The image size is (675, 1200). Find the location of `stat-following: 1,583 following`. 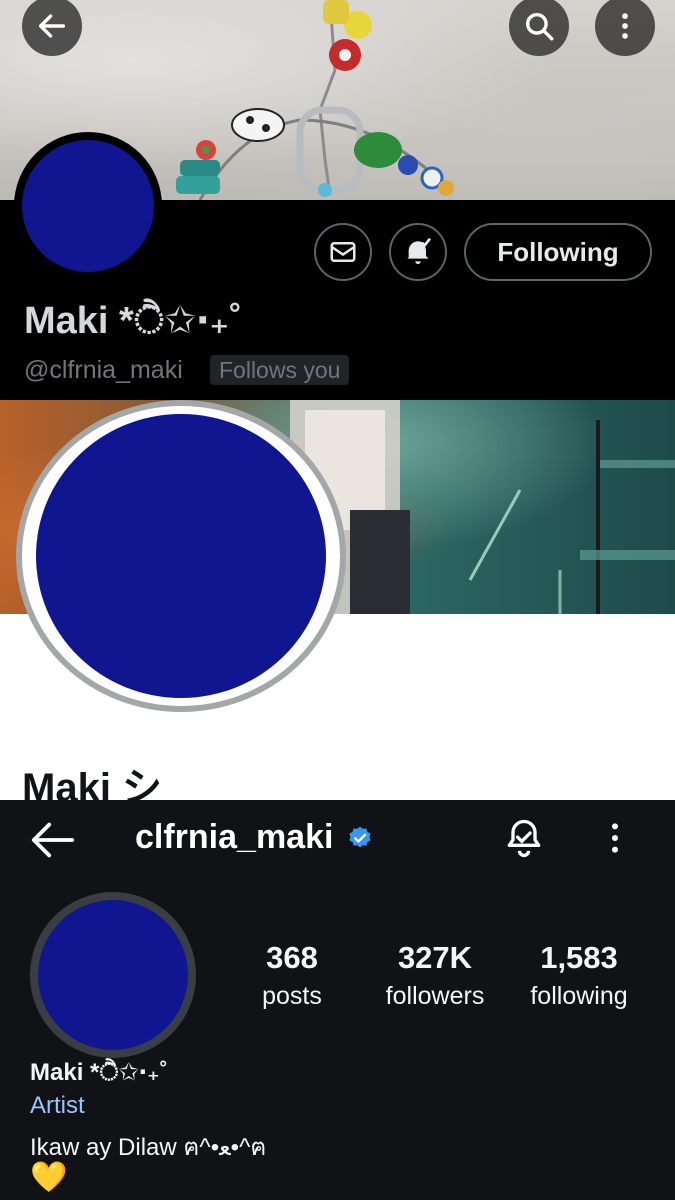

stat-following: 1,583 following is located at coordinates (579, 975).